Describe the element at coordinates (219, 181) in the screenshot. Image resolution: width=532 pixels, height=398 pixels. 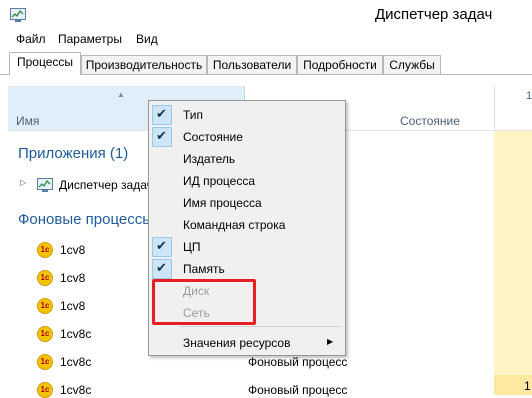
I see `menu-item-label: ИД процесса` at that location.